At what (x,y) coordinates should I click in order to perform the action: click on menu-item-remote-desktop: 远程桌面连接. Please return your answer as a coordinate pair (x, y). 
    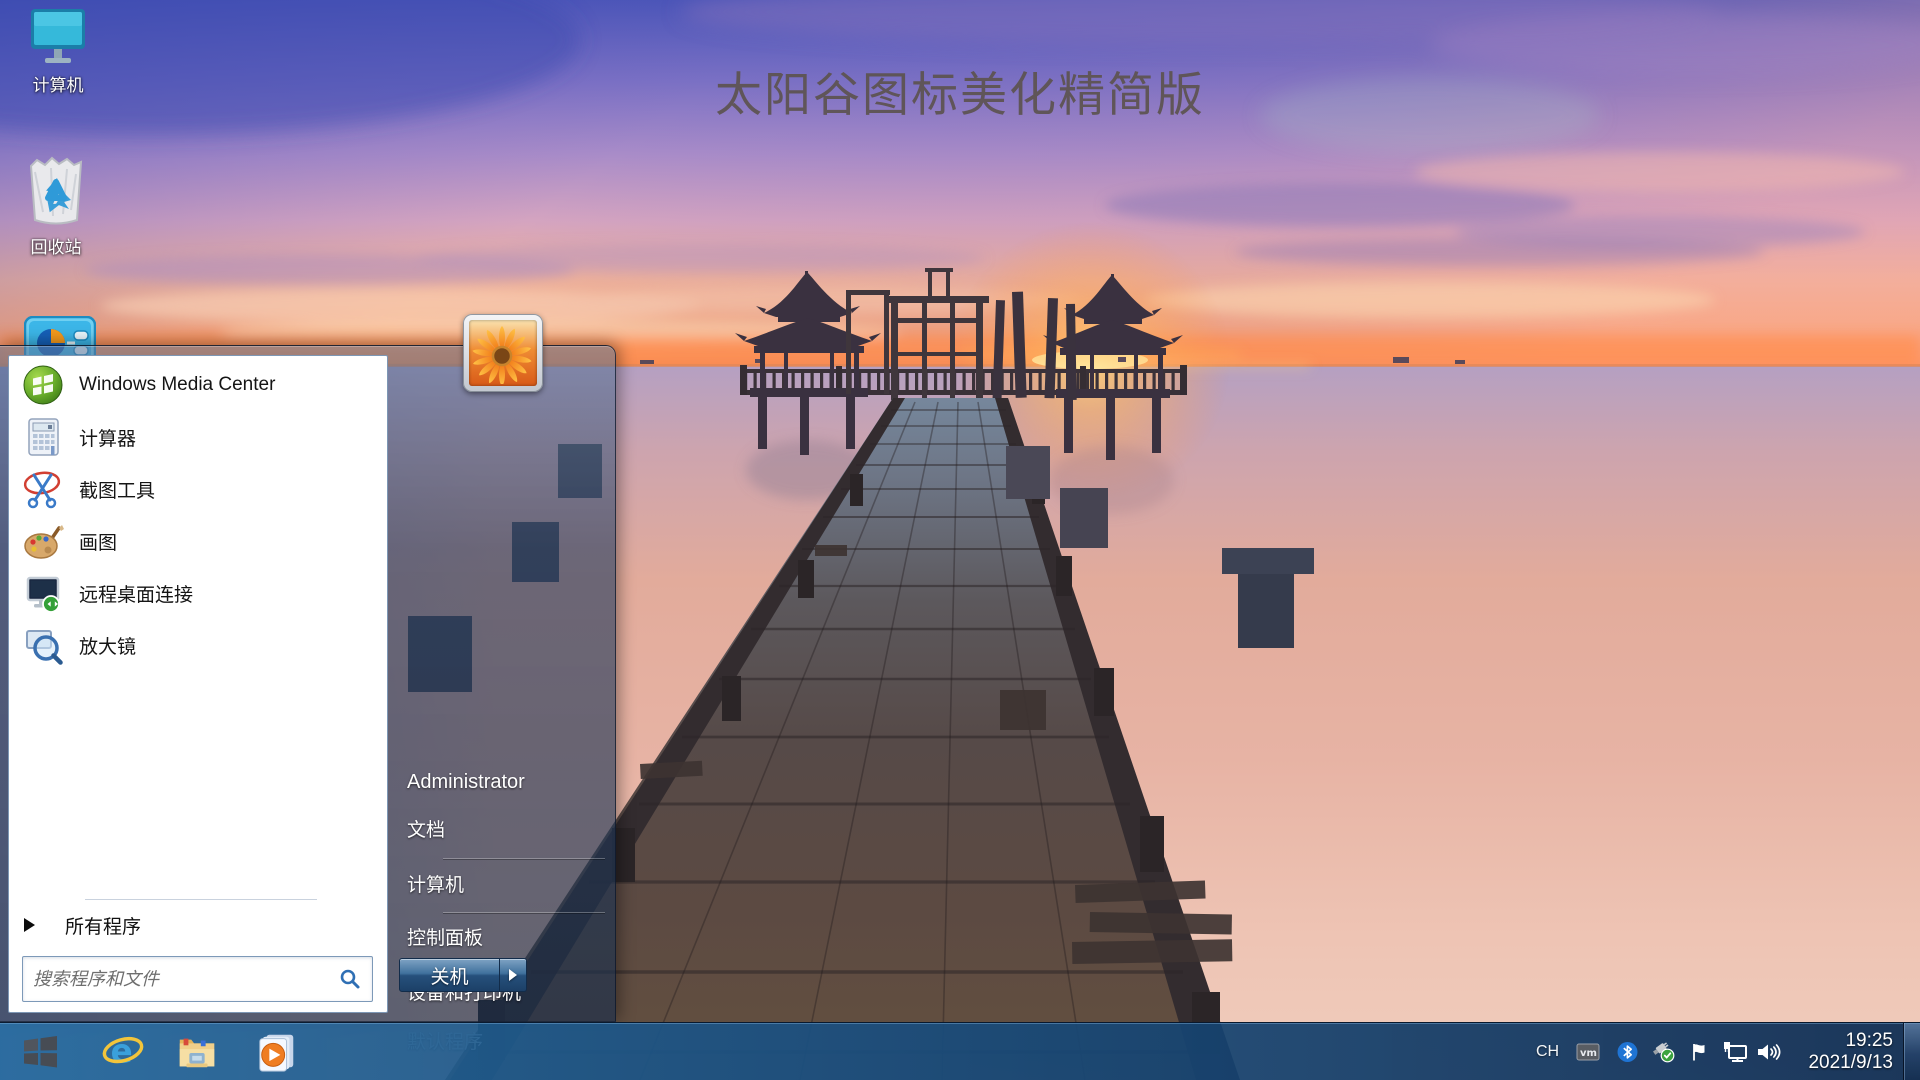
    Looking at the image, I should click on (198, 593).